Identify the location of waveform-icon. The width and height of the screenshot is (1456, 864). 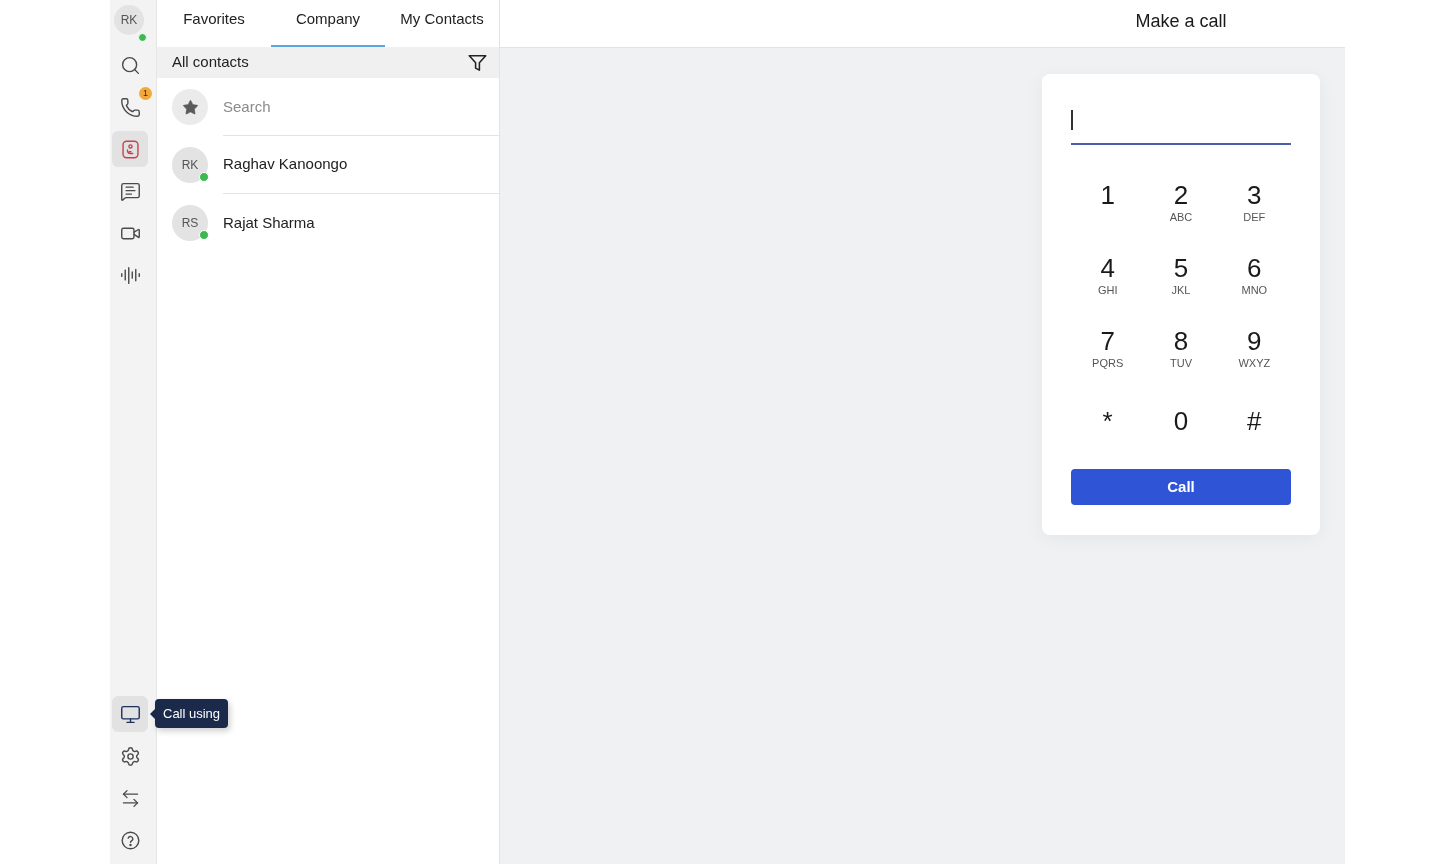
(130, 275).